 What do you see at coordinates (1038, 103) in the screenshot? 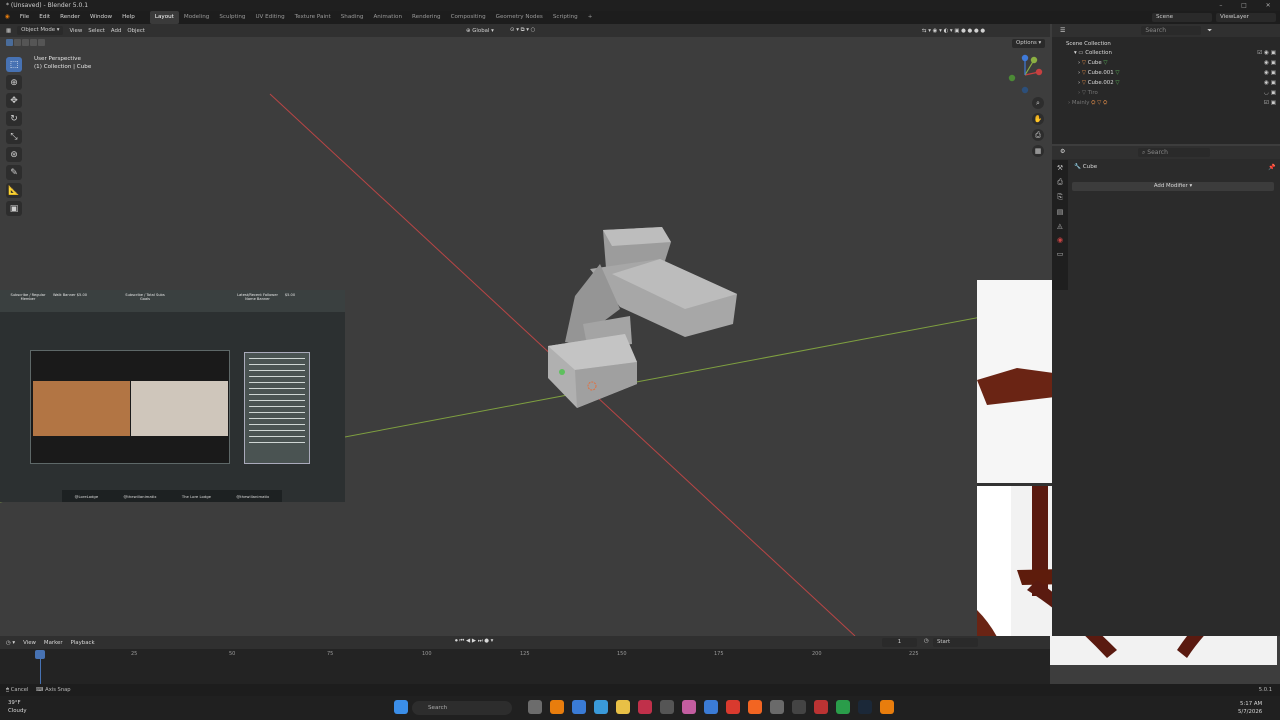
I see `zoom-icon: ⌕` at bounding box center [1038, 103].